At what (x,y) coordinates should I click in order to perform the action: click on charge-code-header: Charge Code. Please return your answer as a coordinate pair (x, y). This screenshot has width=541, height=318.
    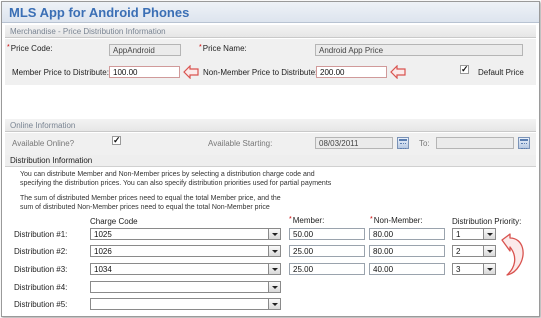
    Looking at the image, I should click on (114, 221).